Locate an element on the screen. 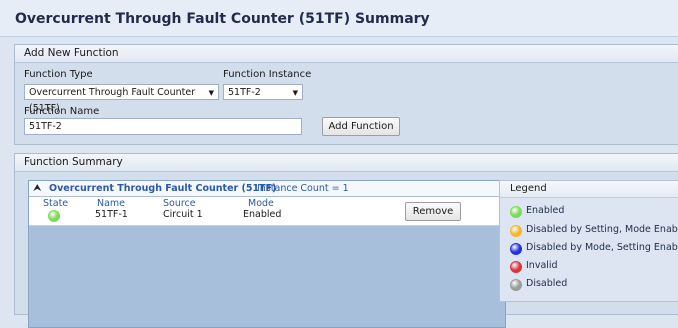 The height and width of the screenshot is (328, 678). enabled-indicator-icon is located at coordinates (516, 212).